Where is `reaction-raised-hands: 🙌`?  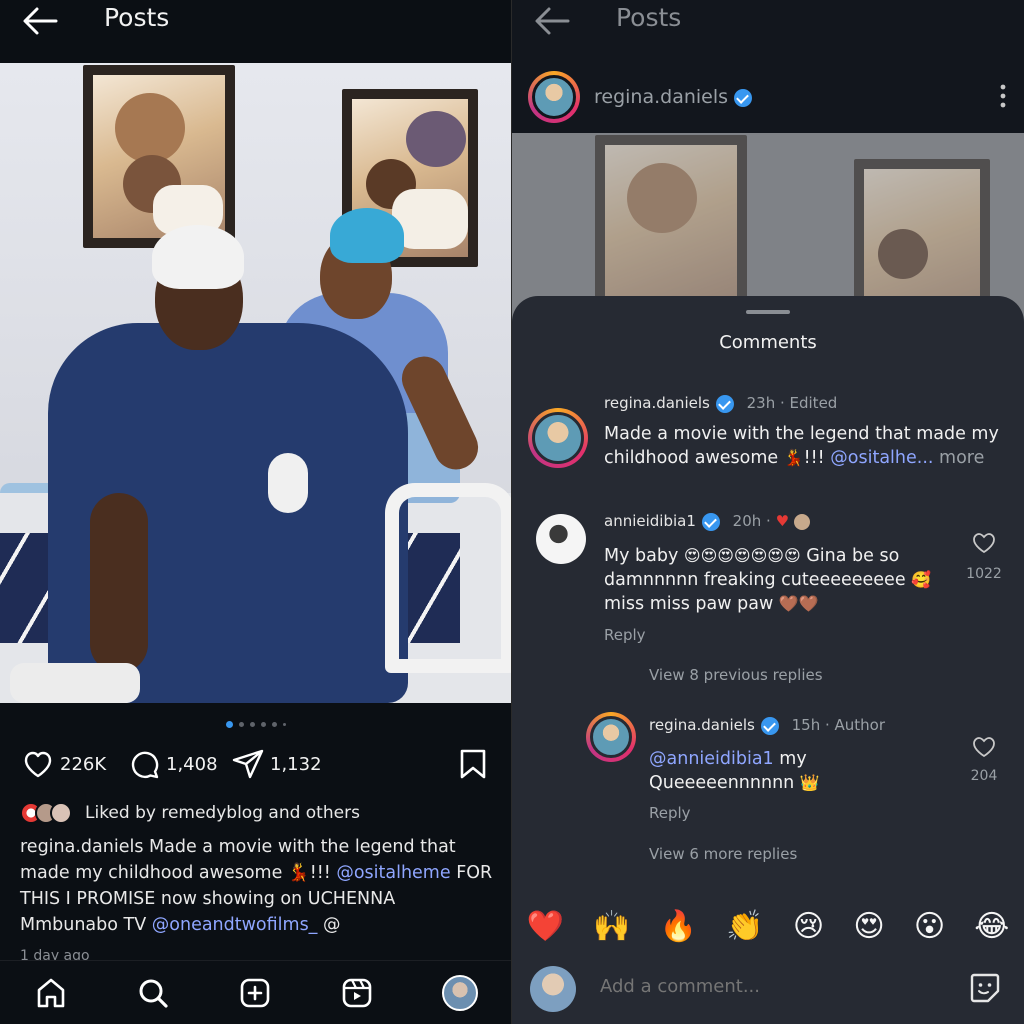 reaction-raised-hands: 🙌 is located at coordinates (611, 926).